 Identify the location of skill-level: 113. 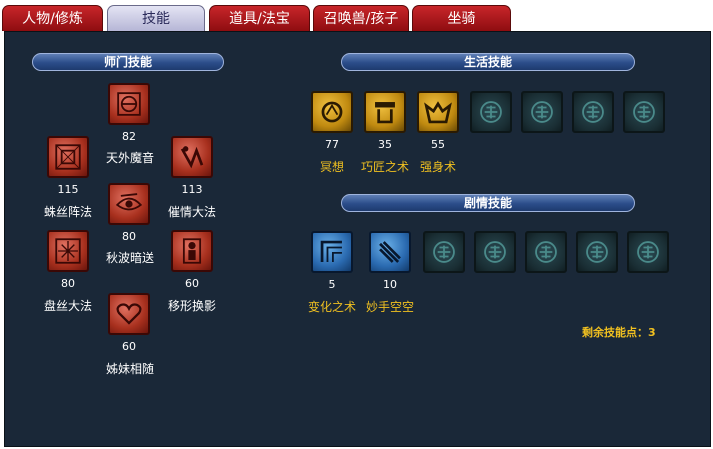
(192, 189).